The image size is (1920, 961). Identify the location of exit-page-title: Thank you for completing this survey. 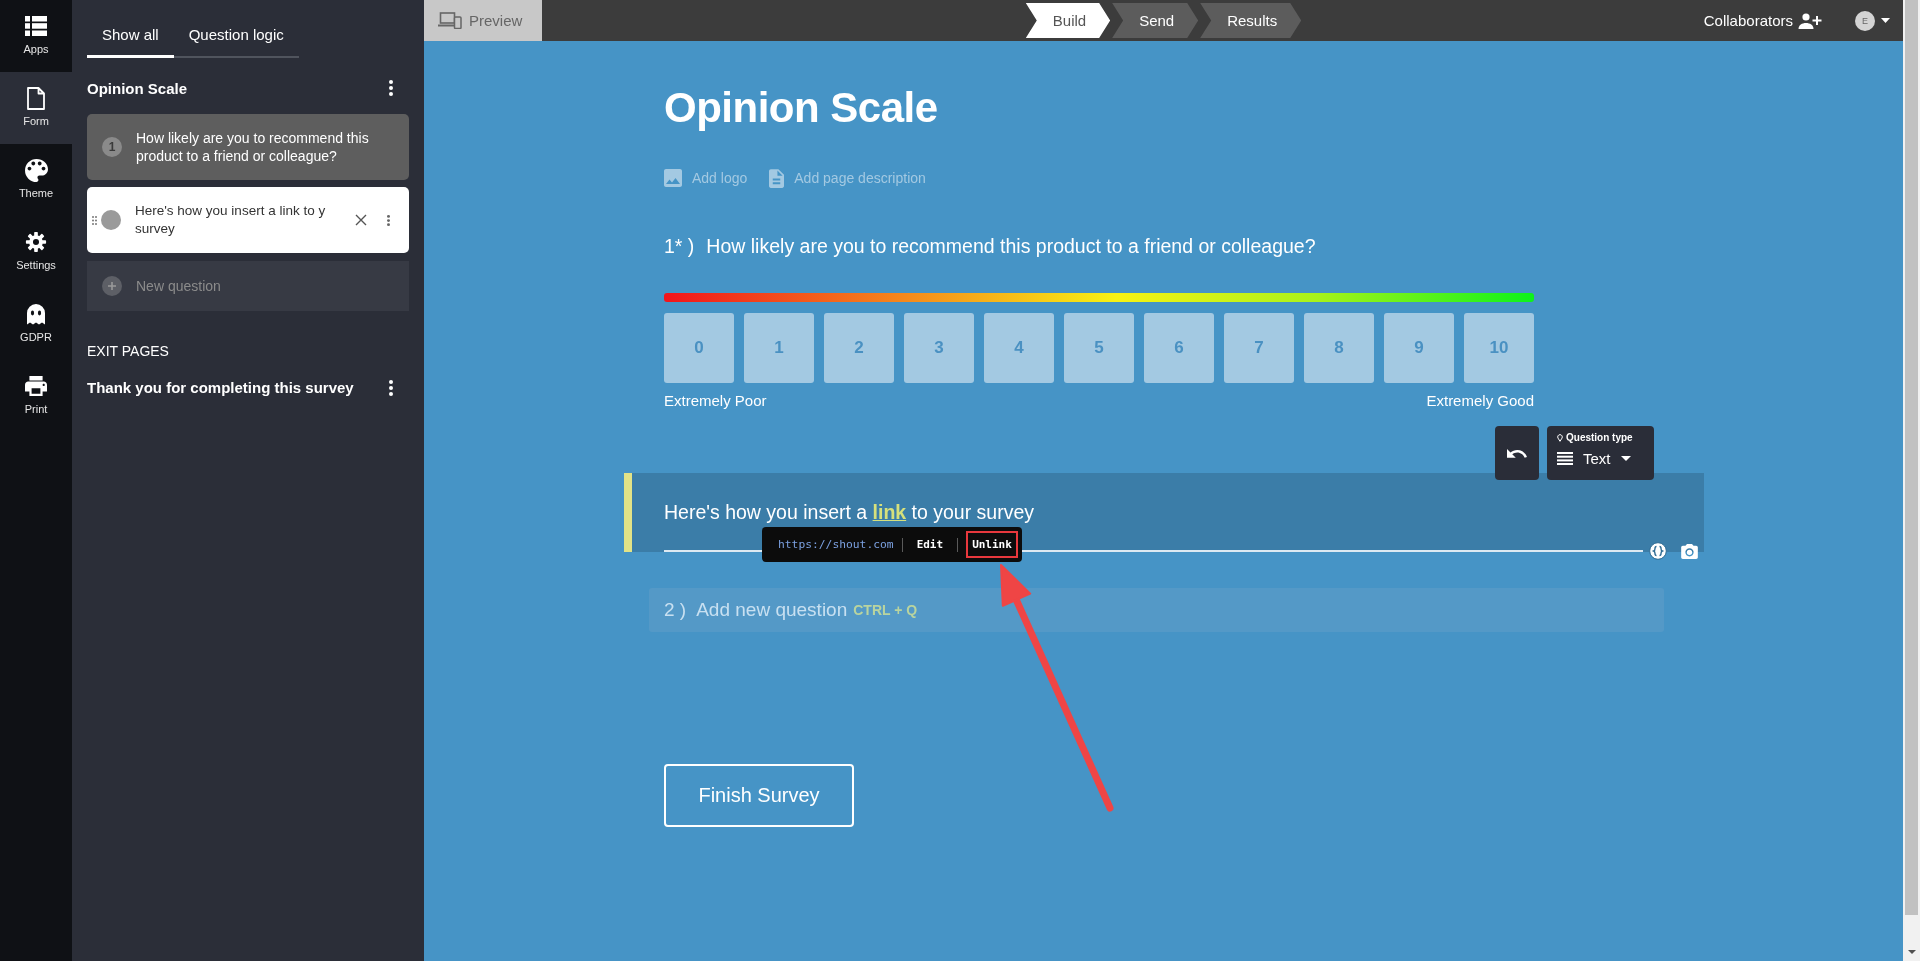
(220, 387).